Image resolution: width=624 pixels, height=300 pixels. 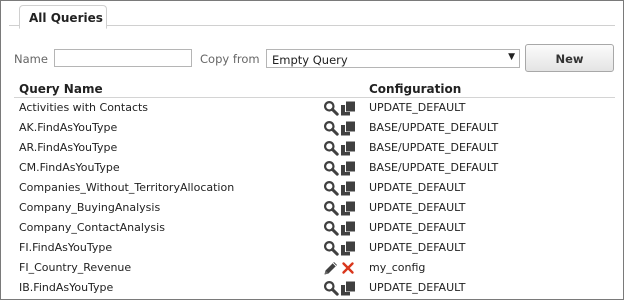 I want to click on copy-from-selected-value: Empty Query, so click(x=310, y=60).